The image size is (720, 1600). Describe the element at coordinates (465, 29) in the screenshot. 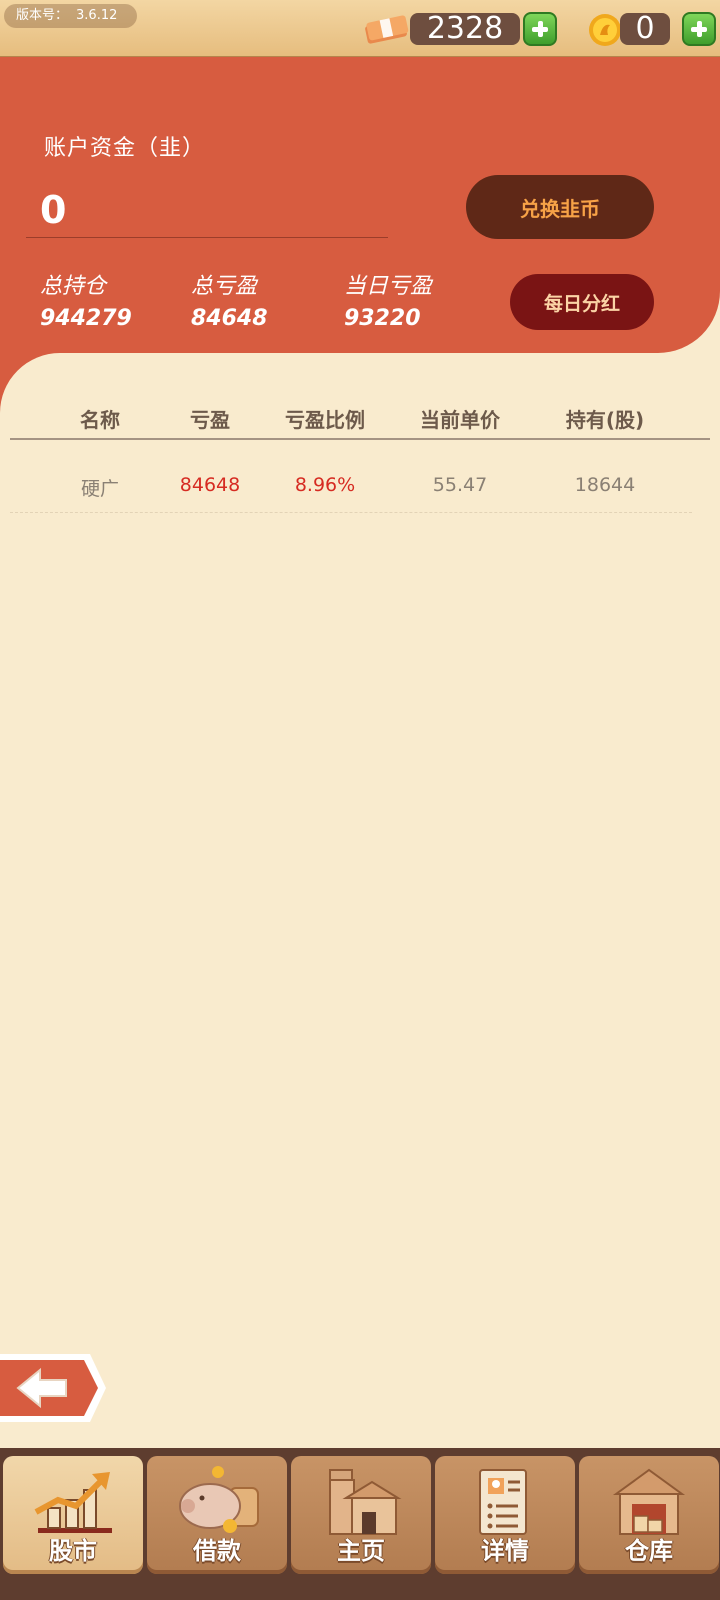

I see `cash-amount: 2328` at that location.